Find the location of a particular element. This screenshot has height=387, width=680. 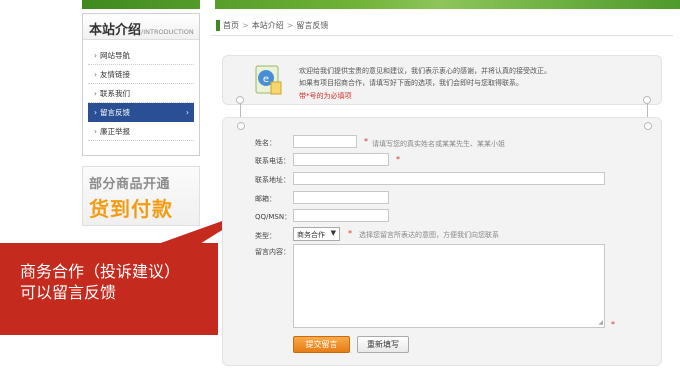

type-select: 商务合作 ▼ is located at coordinates (316, 234).